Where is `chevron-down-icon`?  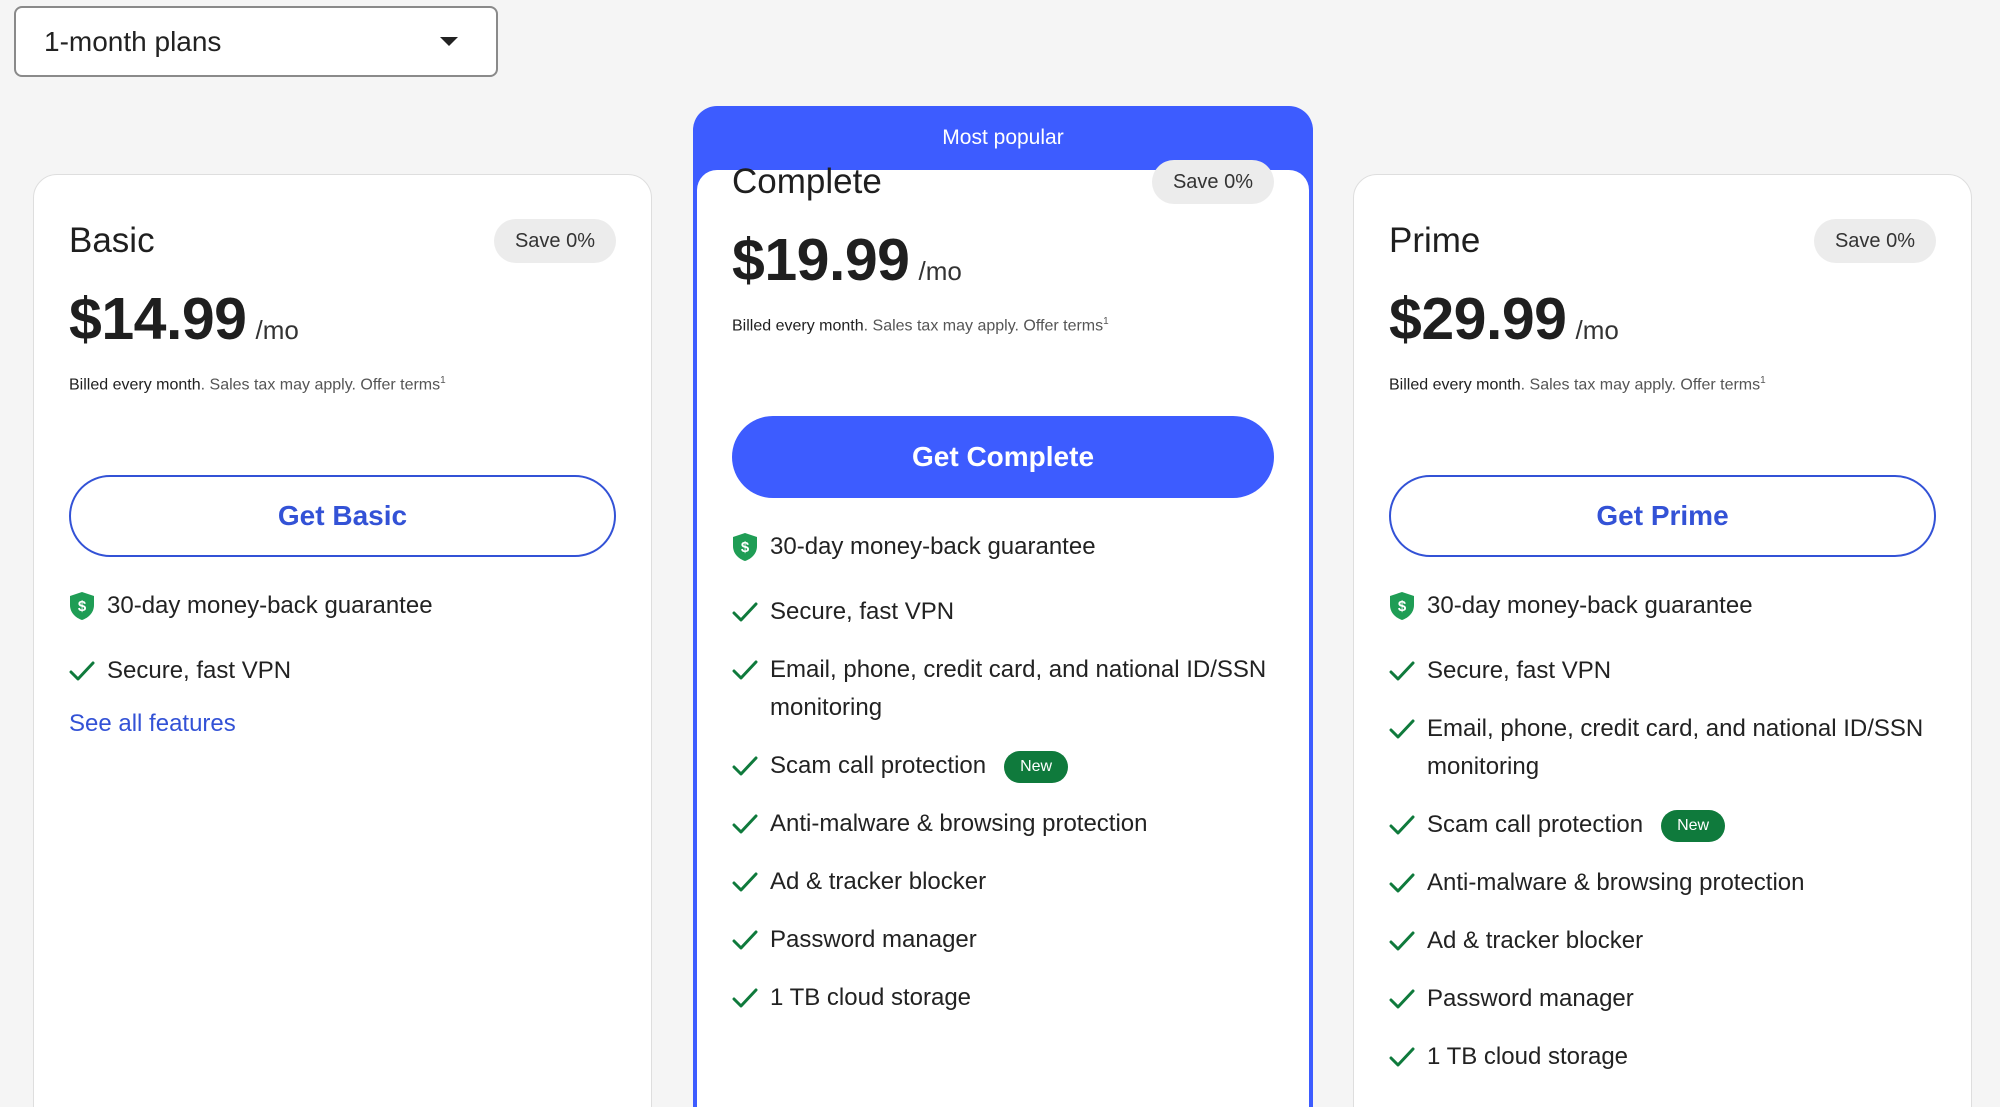 chevron-down-icon is located at coordinates (449, 41).